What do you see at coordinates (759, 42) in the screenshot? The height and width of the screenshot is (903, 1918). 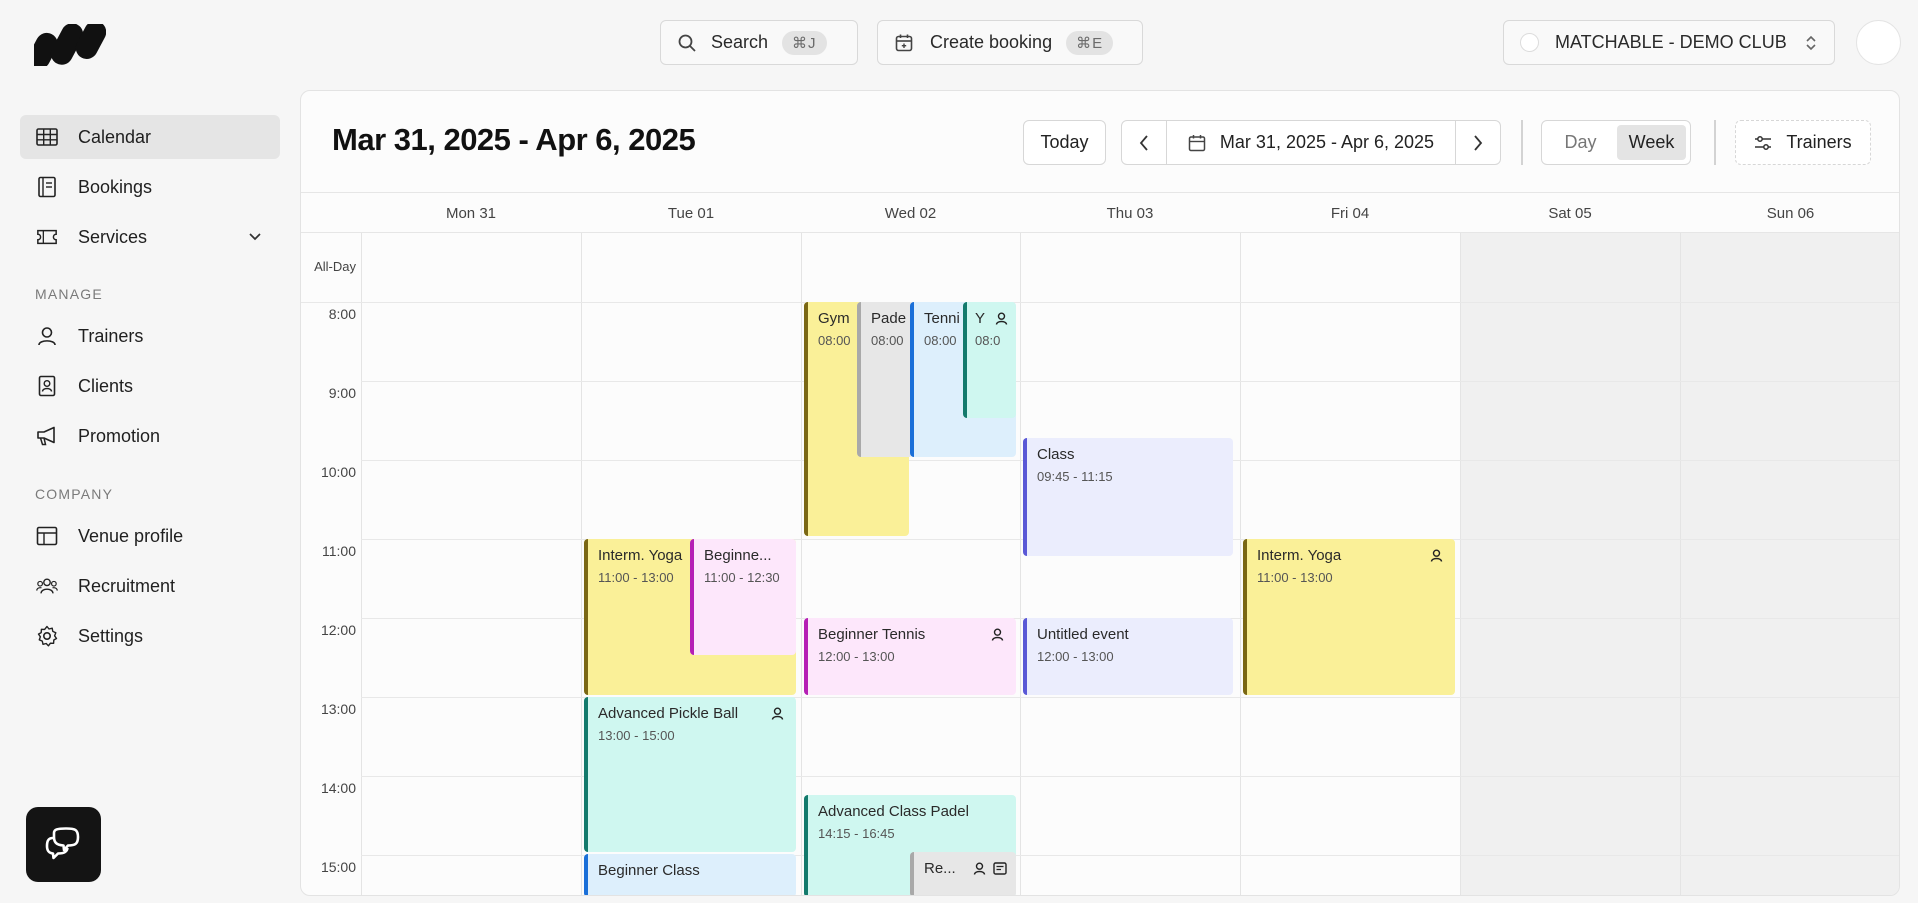 I see `search-button: Search ⌘J` at bounding box center [759, 42].